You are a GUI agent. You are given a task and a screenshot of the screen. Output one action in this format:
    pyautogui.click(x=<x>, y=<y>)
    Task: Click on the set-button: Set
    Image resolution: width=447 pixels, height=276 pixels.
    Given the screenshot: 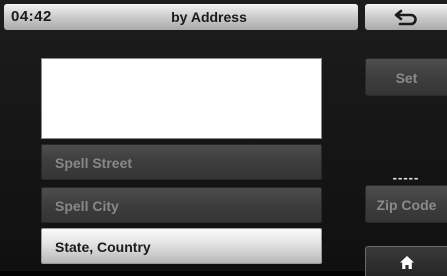 What is the action you would take?
    pyautogui.click(x=406, y=77)
    